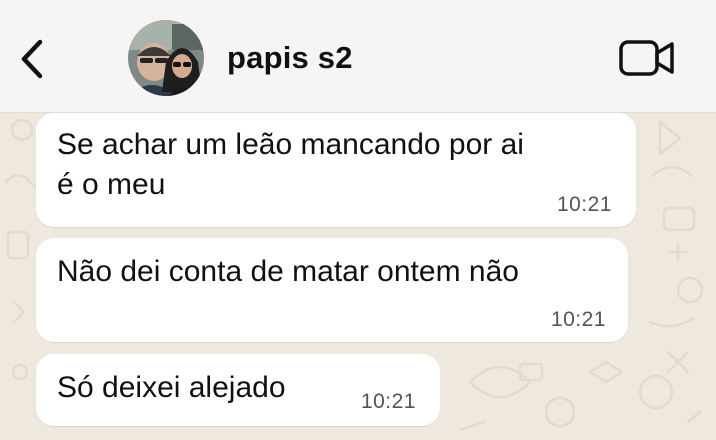 The image size is (716, 440). I want to click on contact-avatar, so click(166, 58).